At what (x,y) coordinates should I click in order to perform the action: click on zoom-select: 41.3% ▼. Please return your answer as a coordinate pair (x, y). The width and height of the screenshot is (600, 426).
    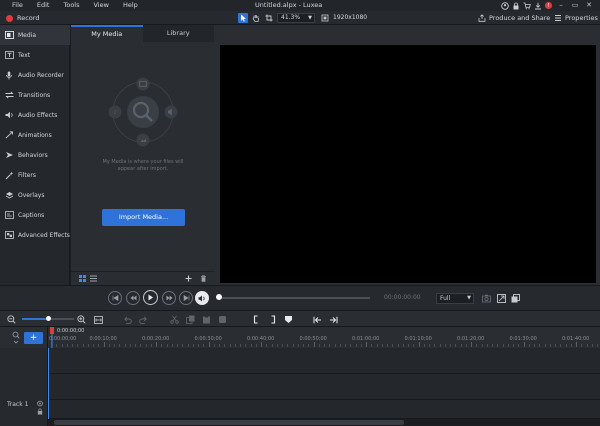
    Looking at the image, I should click on (296, 18).